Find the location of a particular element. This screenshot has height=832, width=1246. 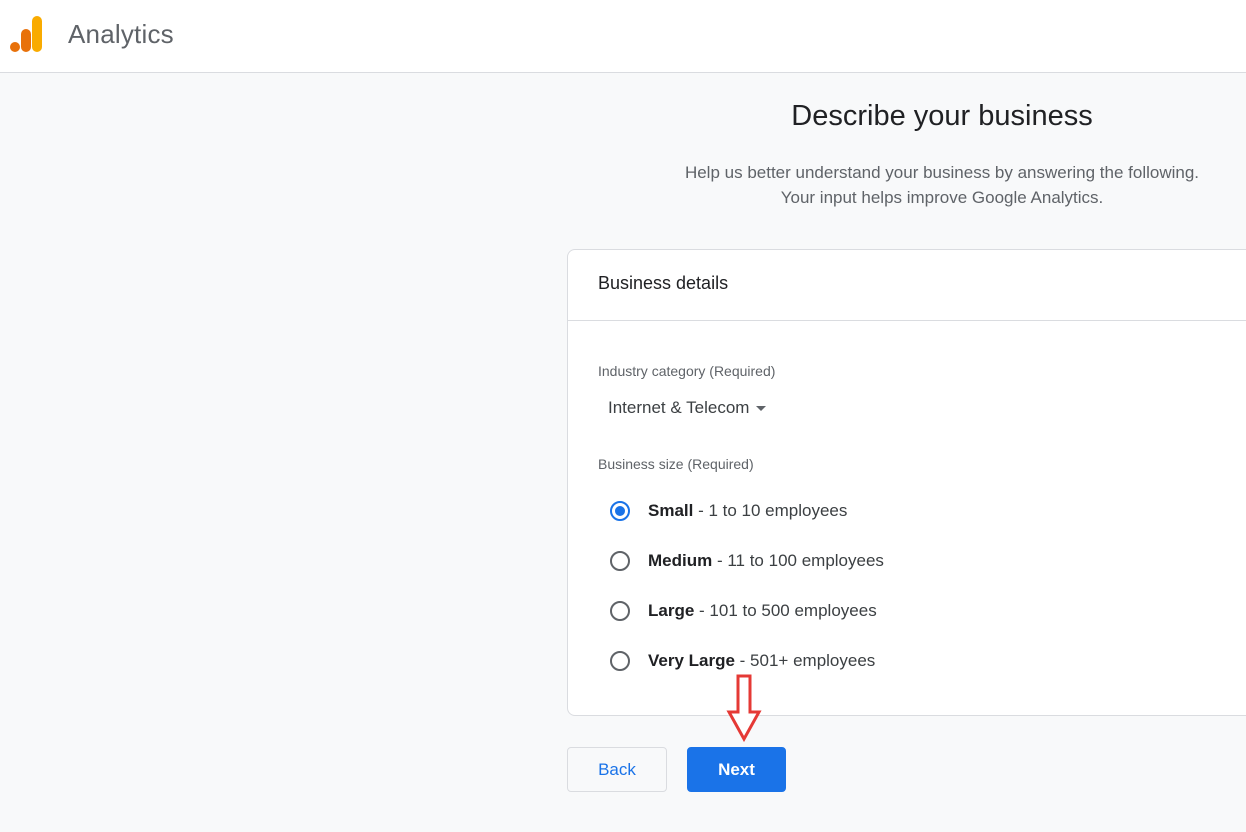

industry-category-value: Internet & Telecom is located at coordinates (679, 407).